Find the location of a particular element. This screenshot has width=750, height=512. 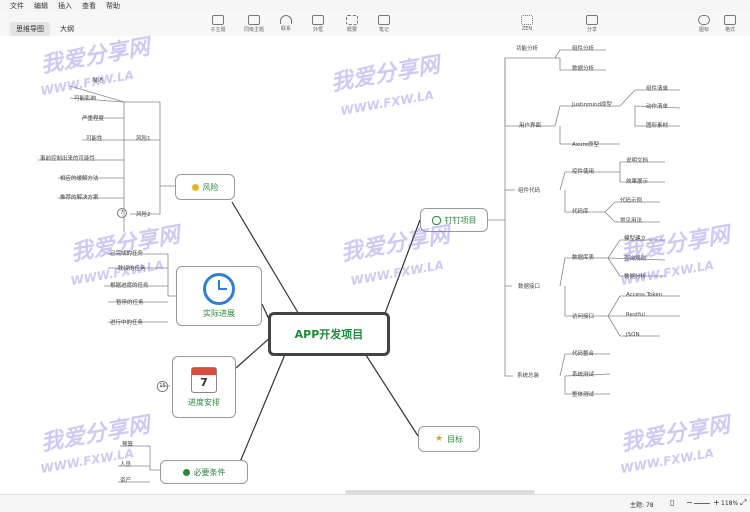

risk-2-label: 风险2 is located at coordinates (143, 214).